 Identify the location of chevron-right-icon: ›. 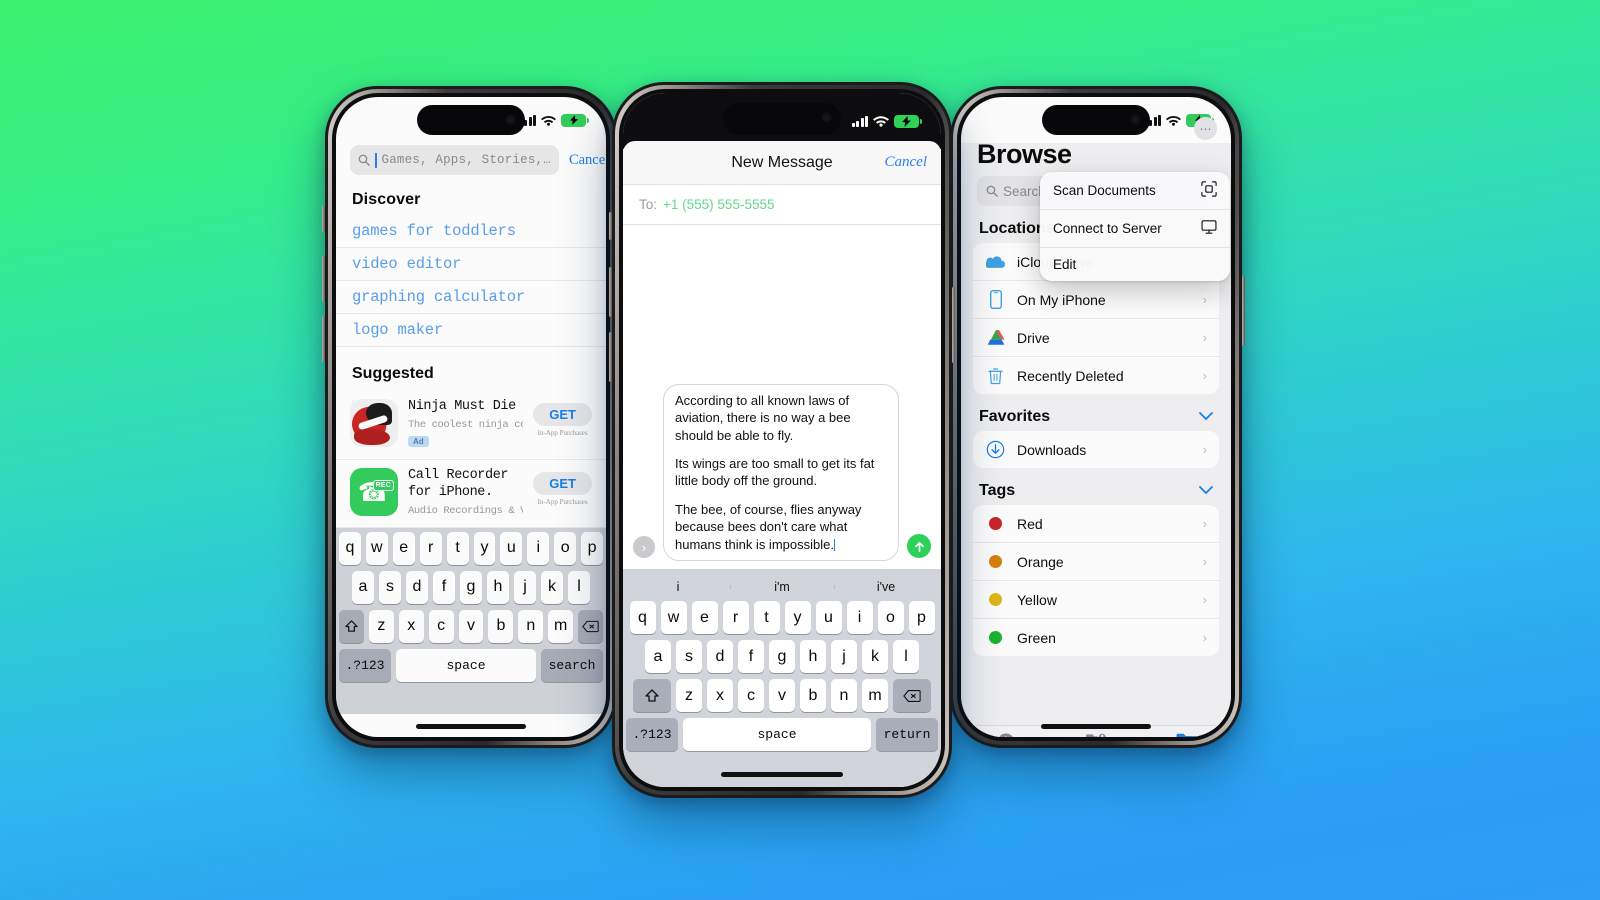
(644, 547).